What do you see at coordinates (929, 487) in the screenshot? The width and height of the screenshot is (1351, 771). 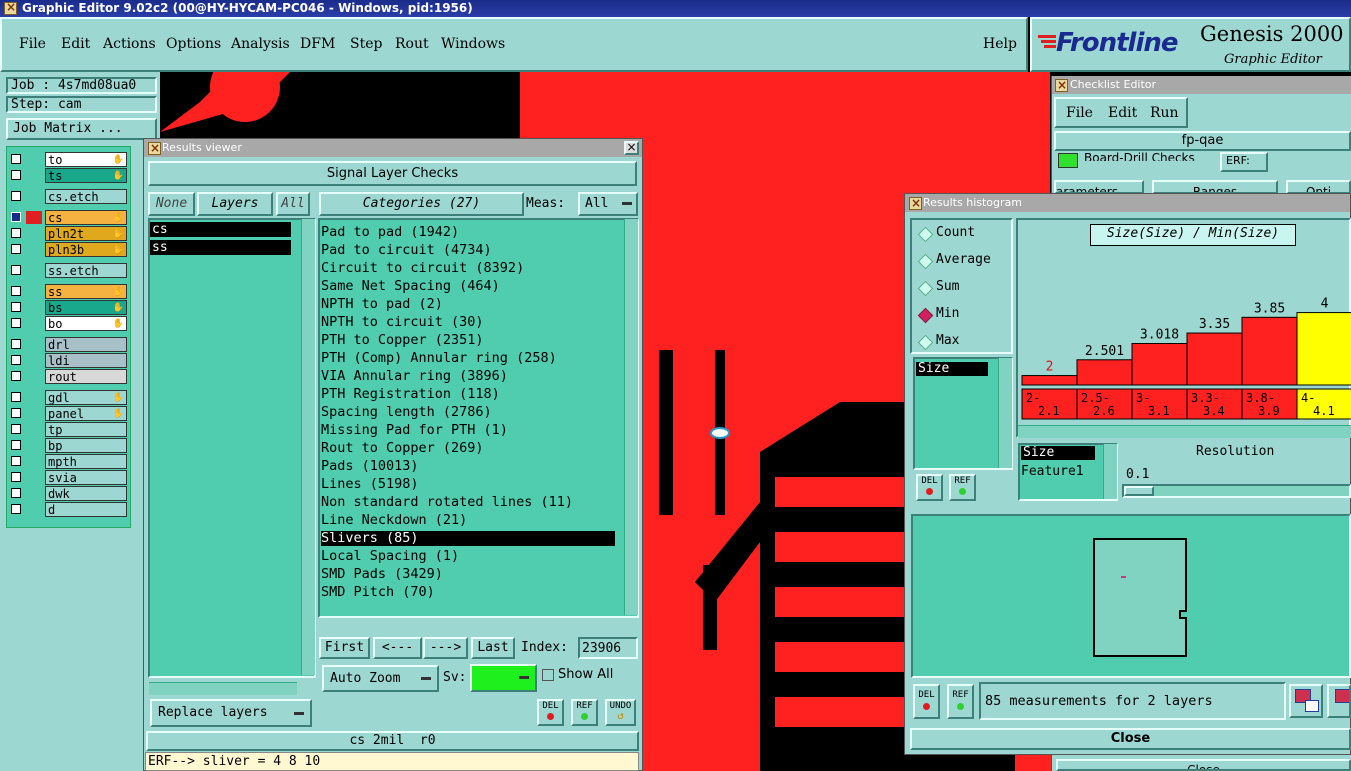 I see `histogram-del-button: DEL` at bounding box center [929, 487].